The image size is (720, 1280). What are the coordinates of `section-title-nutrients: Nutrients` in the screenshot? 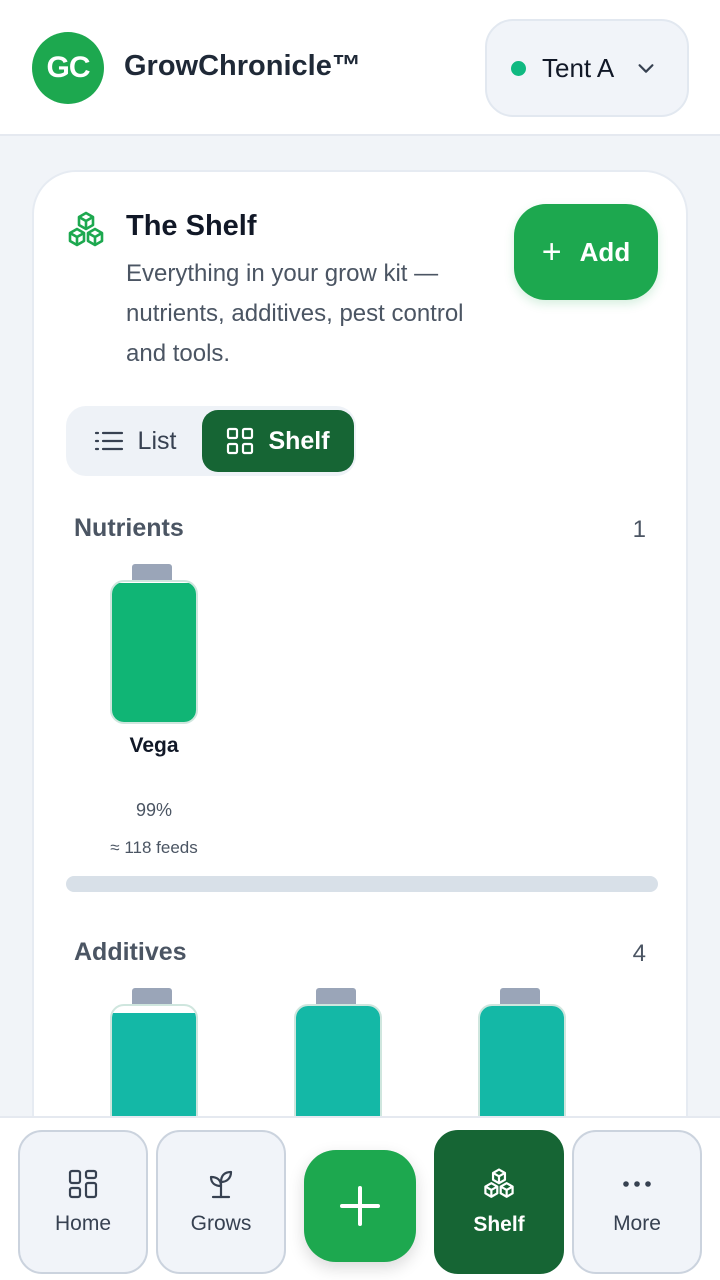 It's located at (129, 528).